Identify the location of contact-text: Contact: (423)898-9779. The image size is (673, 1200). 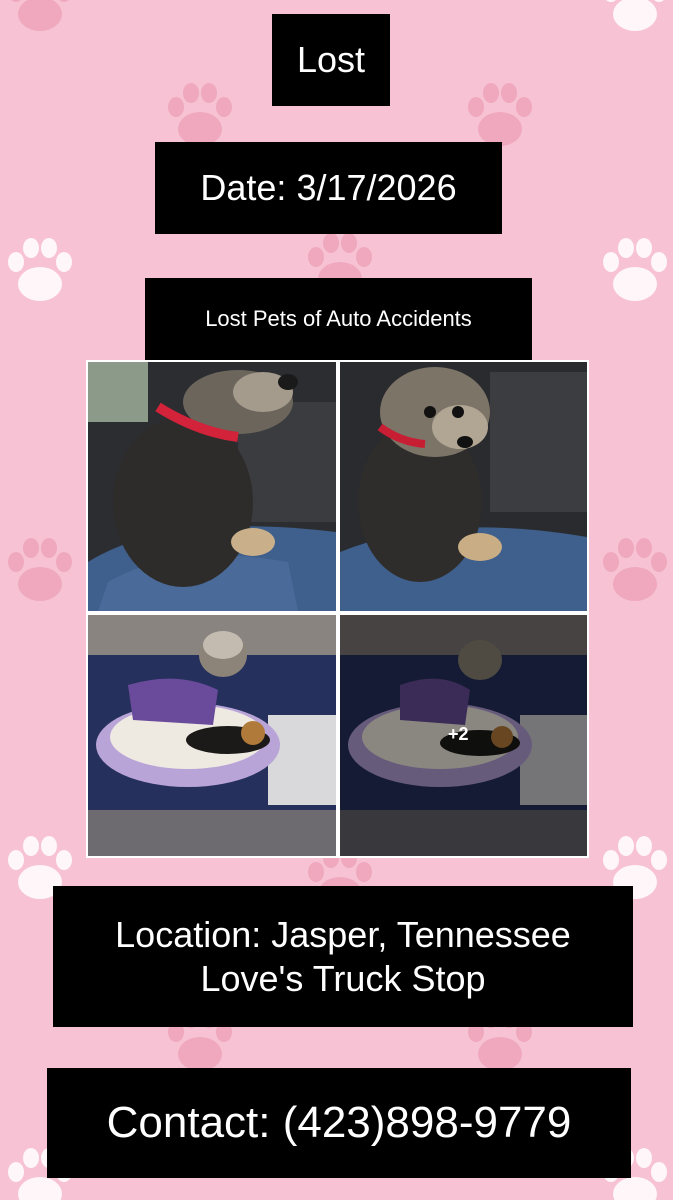
(339, 1122).